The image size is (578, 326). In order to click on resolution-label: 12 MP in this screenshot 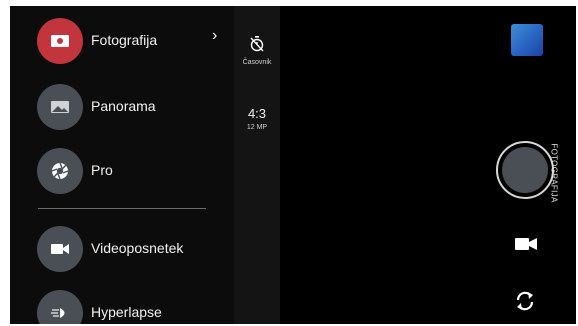, I will do `click(257, 127)`.